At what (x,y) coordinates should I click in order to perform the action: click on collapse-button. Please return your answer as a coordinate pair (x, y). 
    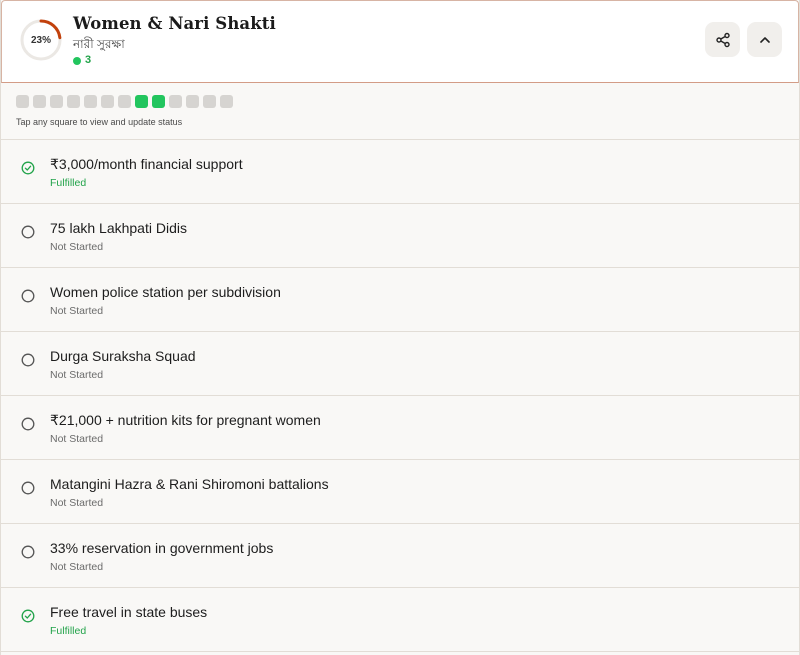
    Looking at the image, I should click on (764, 39).